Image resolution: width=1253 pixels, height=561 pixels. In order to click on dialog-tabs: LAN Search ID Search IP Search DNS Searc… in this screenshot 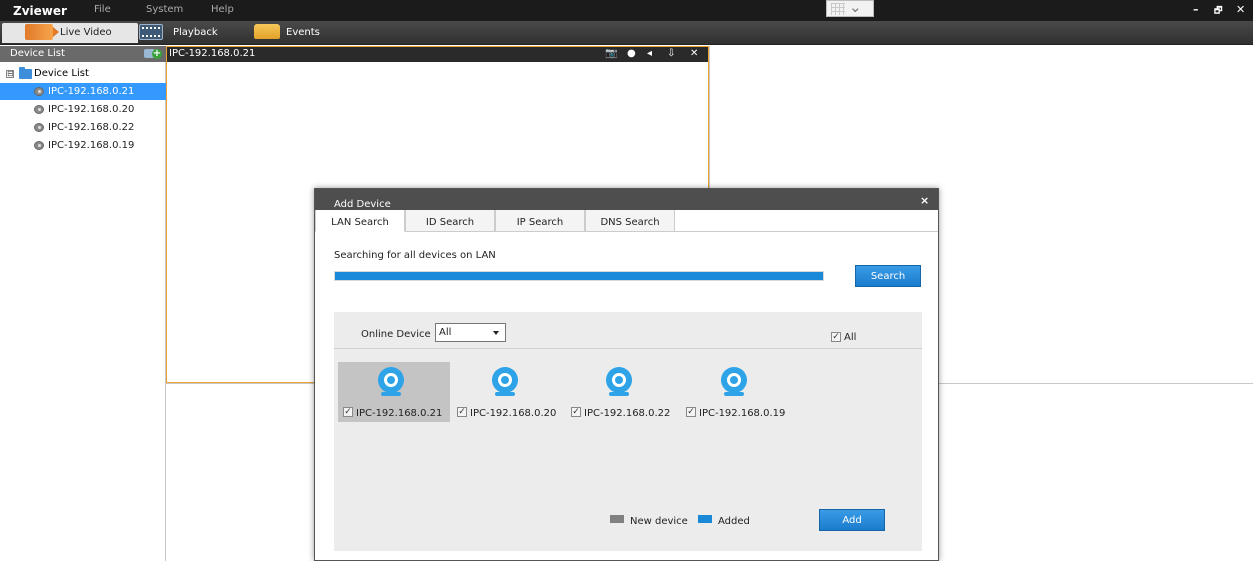, I will do `click(626, 221)`.